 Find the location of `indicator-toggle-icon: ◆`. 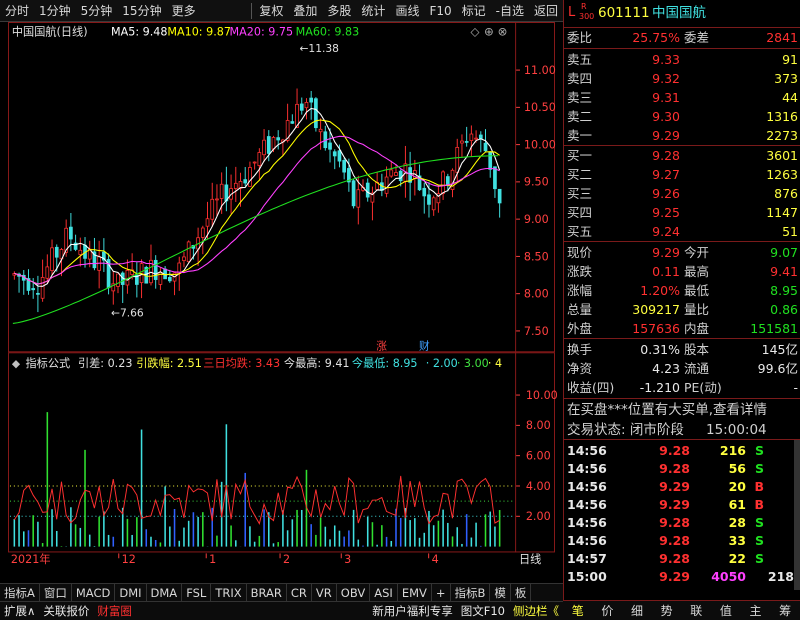

indicator-toggle-icon: ◆ is located at coordinates (16, 363).